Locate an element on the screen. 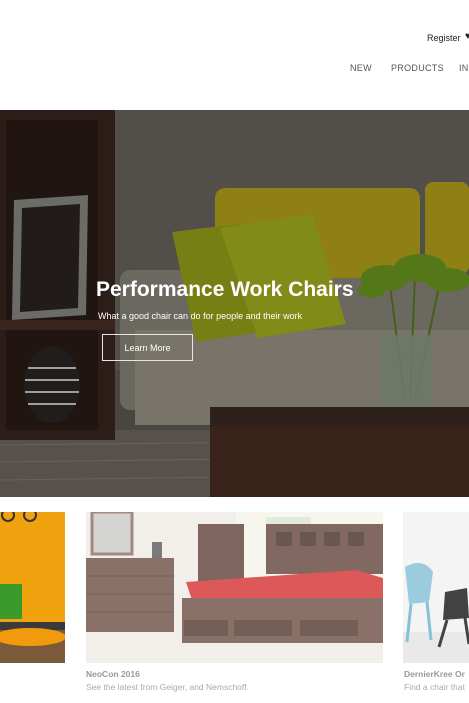 The width and height of the screenshot is (469, 703). nav-item-in: IN is located at coordinates (464, 68).